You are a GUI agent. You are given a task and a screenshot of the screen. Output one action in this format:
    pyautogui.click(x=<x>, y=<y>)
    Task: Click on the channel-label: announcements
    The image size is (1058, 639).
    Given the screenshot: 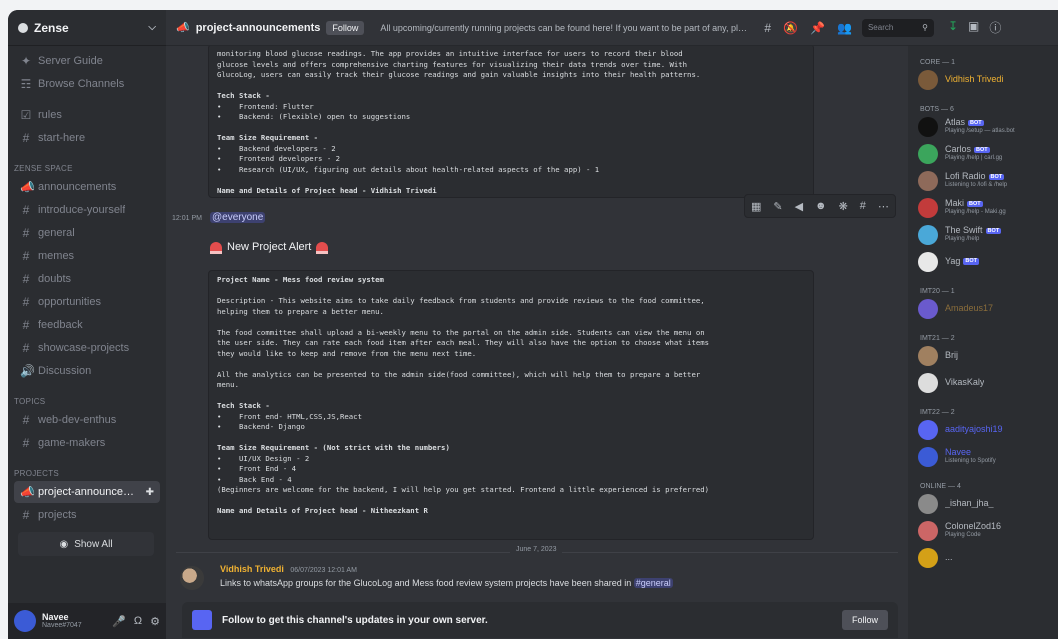 What is the action you would take?
    pyautogui.click(x=77, y=187)
    